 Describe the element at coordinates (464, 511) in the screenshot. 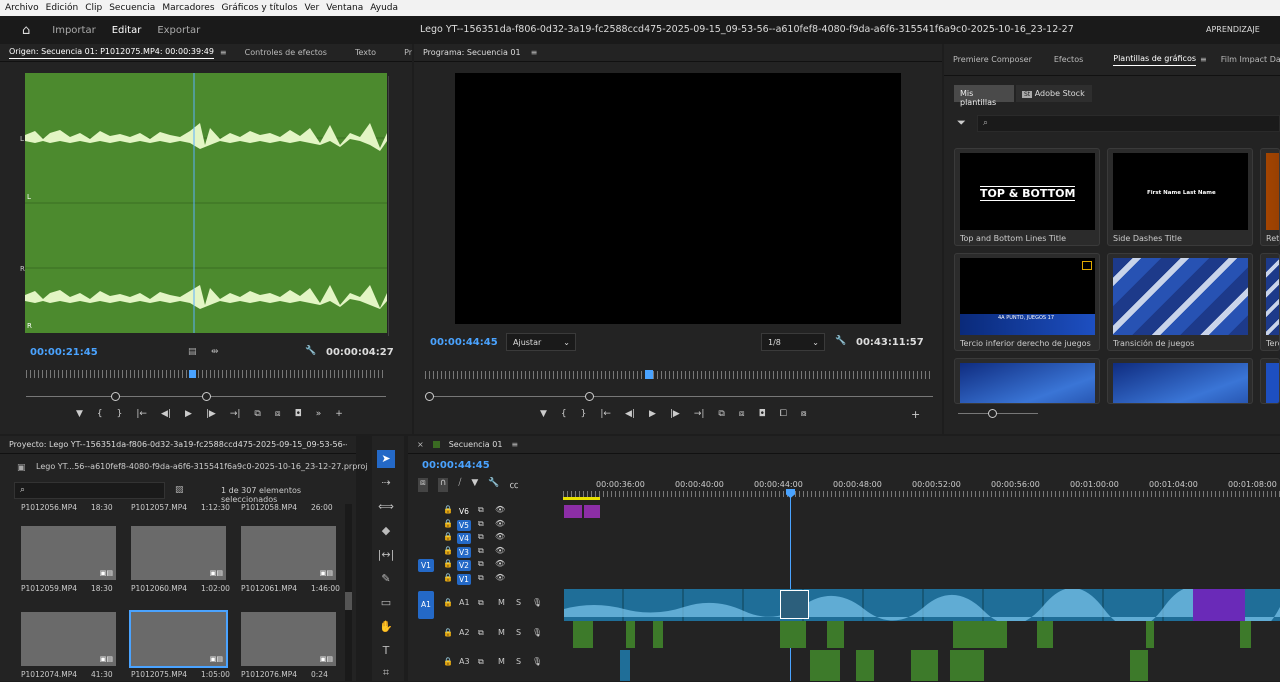

I see `track-label: V6` at that location.